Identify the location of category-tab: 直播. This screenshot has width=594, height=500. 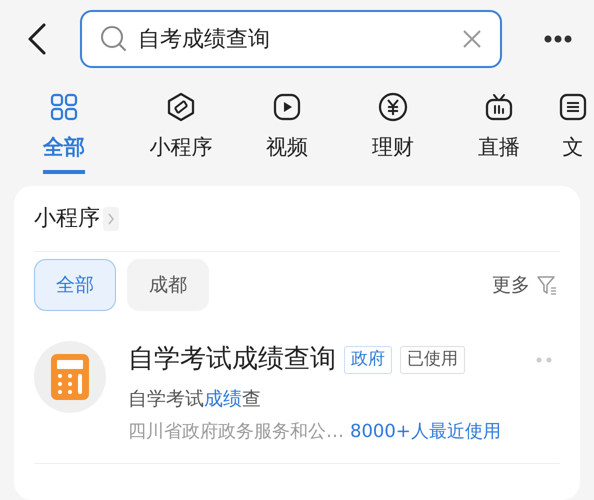
(499, 153).